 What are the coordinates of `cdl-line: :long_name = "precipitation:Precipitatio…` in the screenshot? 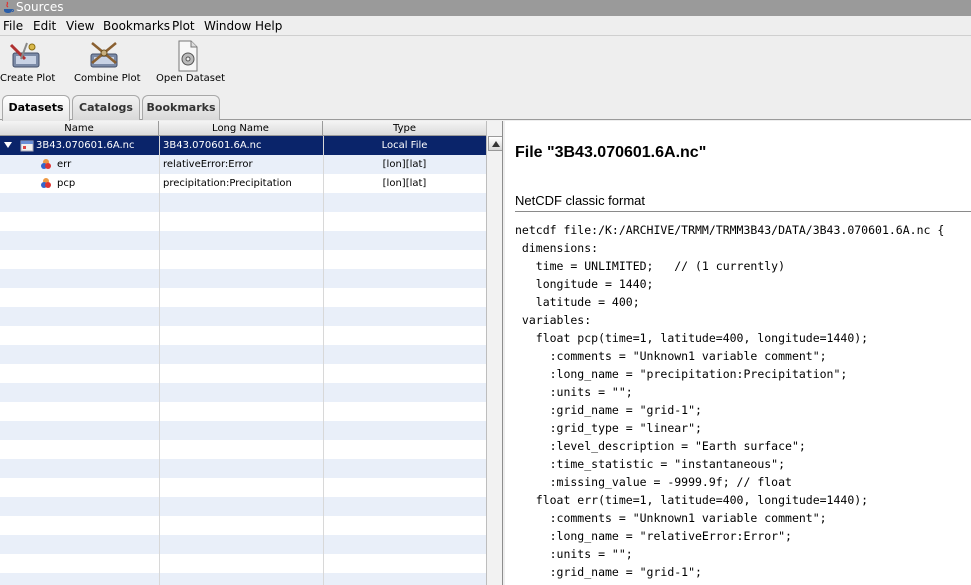 It's located at (681, 374).